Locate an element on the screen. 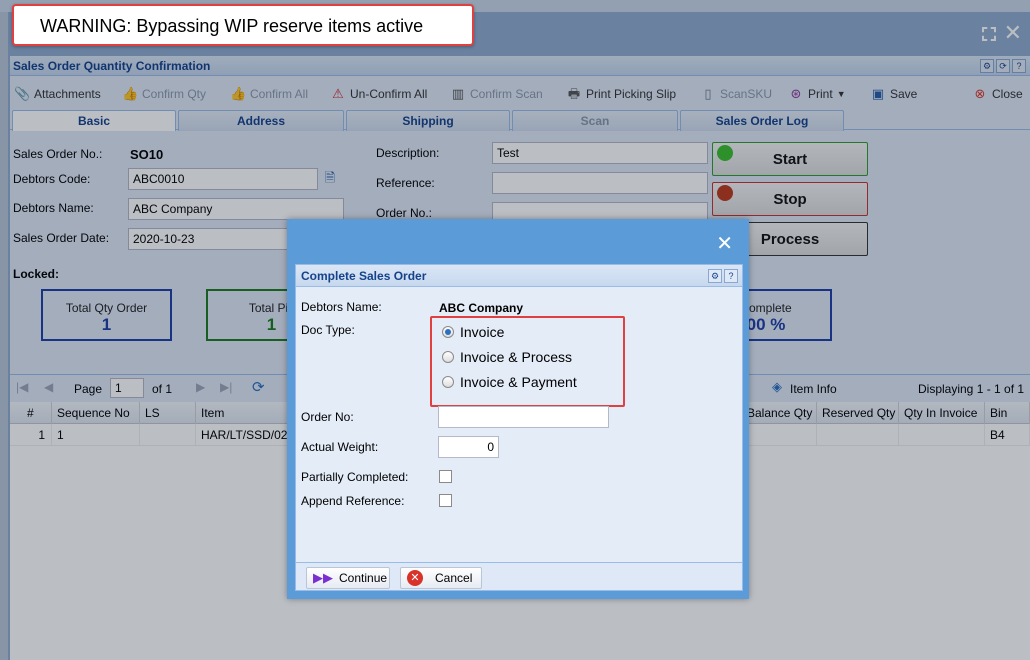 This screenshot has width=1030, height=660. fast-forward-icon: ▶▶ is located at coordinates (323, 577).